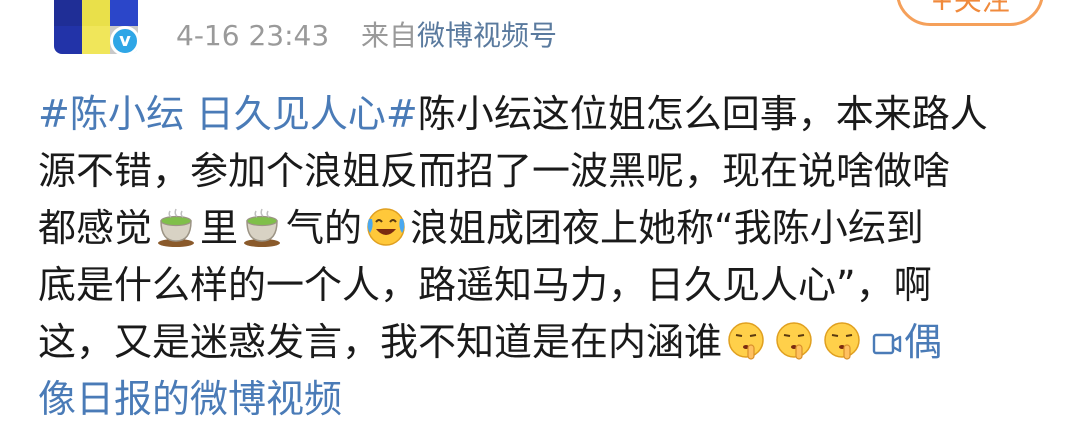 The height and width of the screenshot is (438, 1080). I want to click on post-text: 浪姐成团夜上她称“我陈小纭到, so click(667, 228).